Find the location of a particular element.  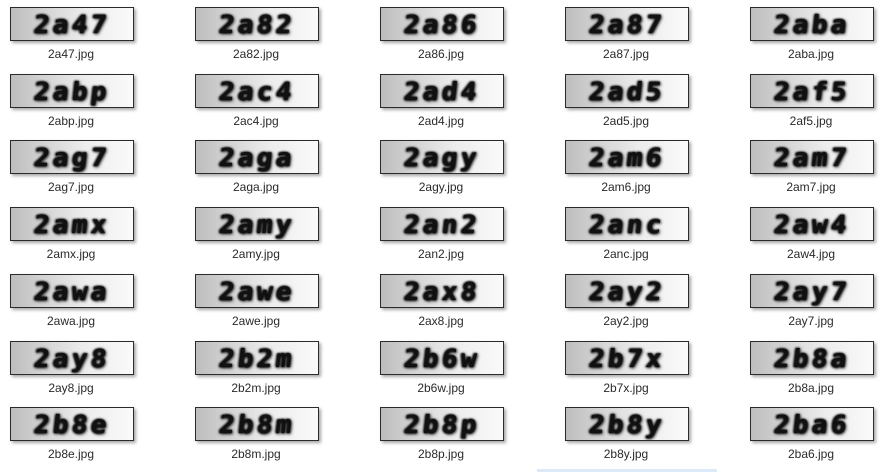

file-thumbnail: 2am6 is located at coordinates (627, 157).